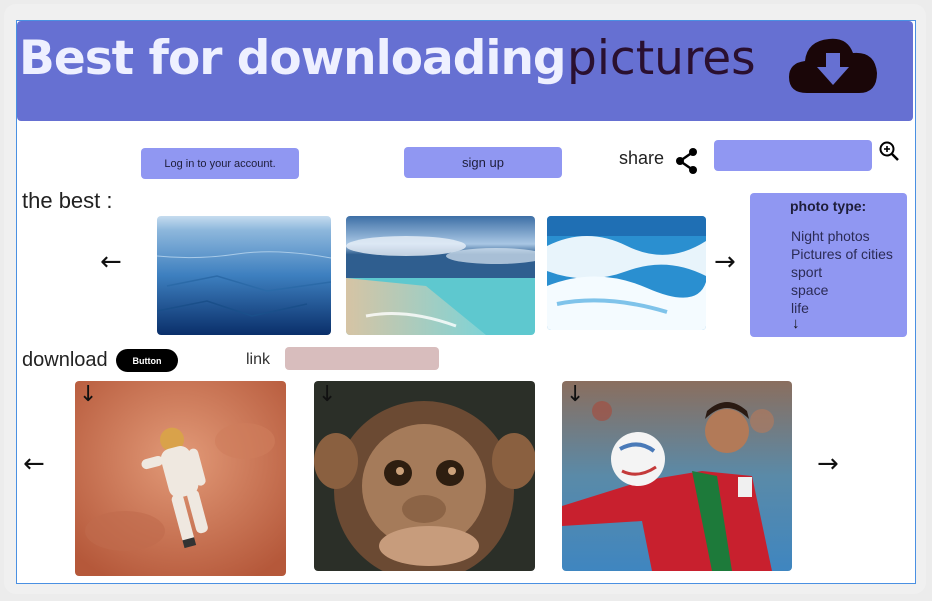 This screenshot has height=601, width=932. I want to click on photo-type-item: space, so click(842, 290).